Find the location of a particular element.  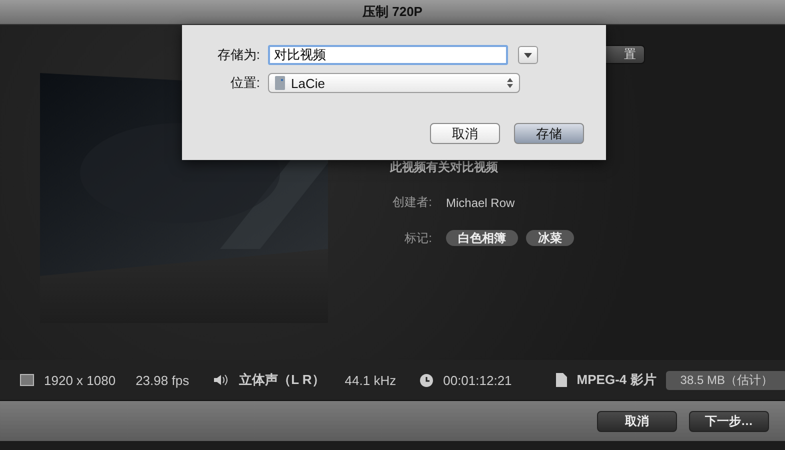

clock-icon is located at coordinates (427, 380).